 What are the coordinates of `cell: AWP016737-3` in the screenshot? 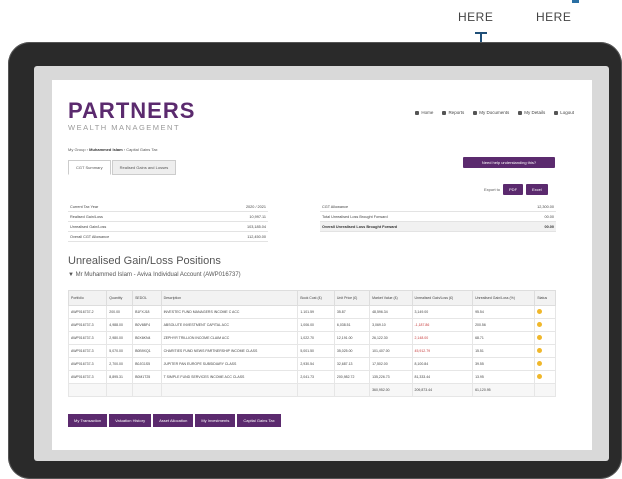 It's located at (87, 364).